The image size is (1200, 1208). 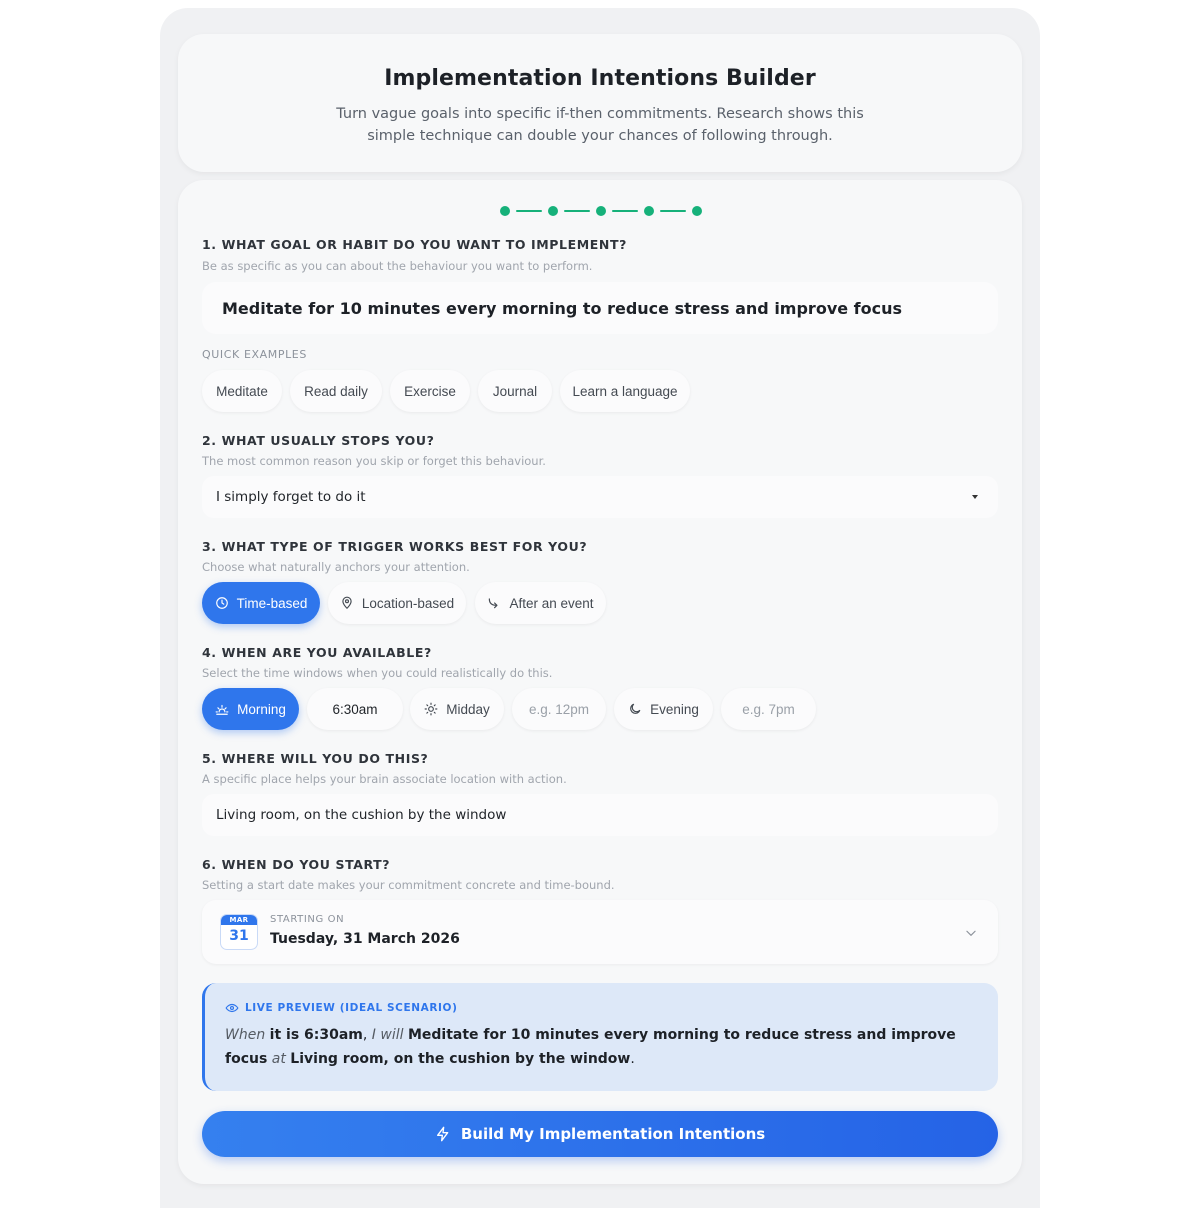 I want to click on availability-morning-toggle: Morning, so click(x=250, y=709).